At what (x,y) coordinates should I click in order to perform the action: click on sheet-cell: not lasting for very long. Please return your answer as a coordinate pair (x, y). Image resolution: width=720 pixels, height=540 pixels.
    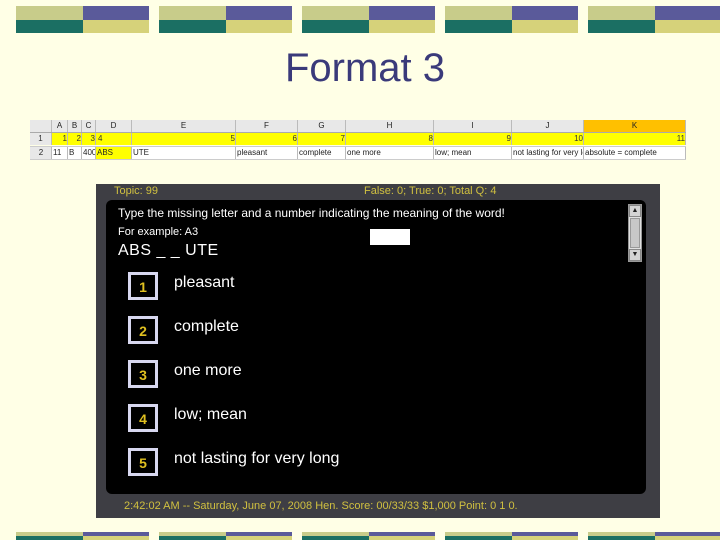
    Looking at the image, I should click on (548, 153).